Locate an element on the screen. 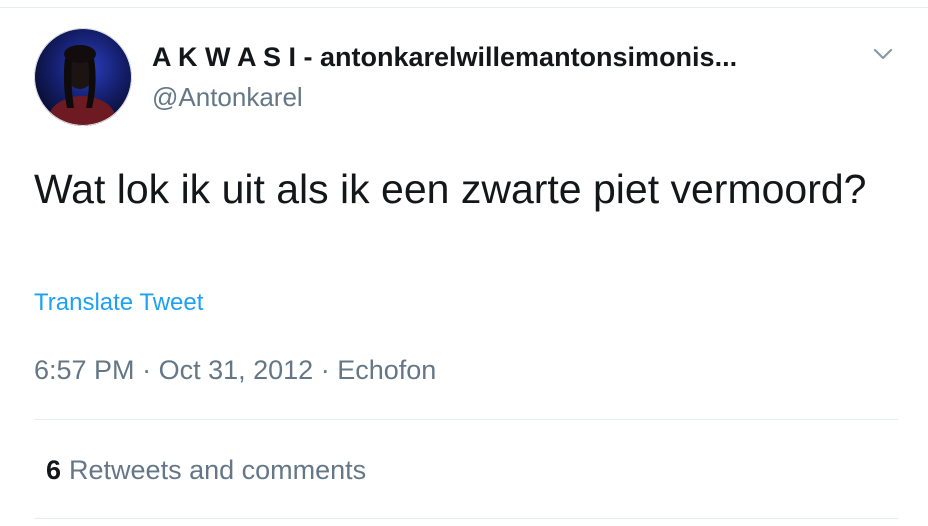  tweet-date: Oct 31, 2012 is located at coordinates (236, 370).